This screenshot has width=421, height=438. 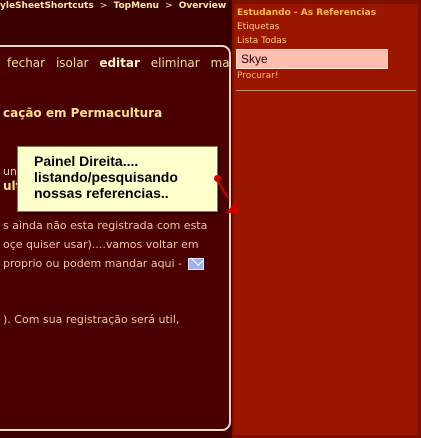 I want to click on breadcrumb-item-overview: Overview, so click(x=202, y=6).